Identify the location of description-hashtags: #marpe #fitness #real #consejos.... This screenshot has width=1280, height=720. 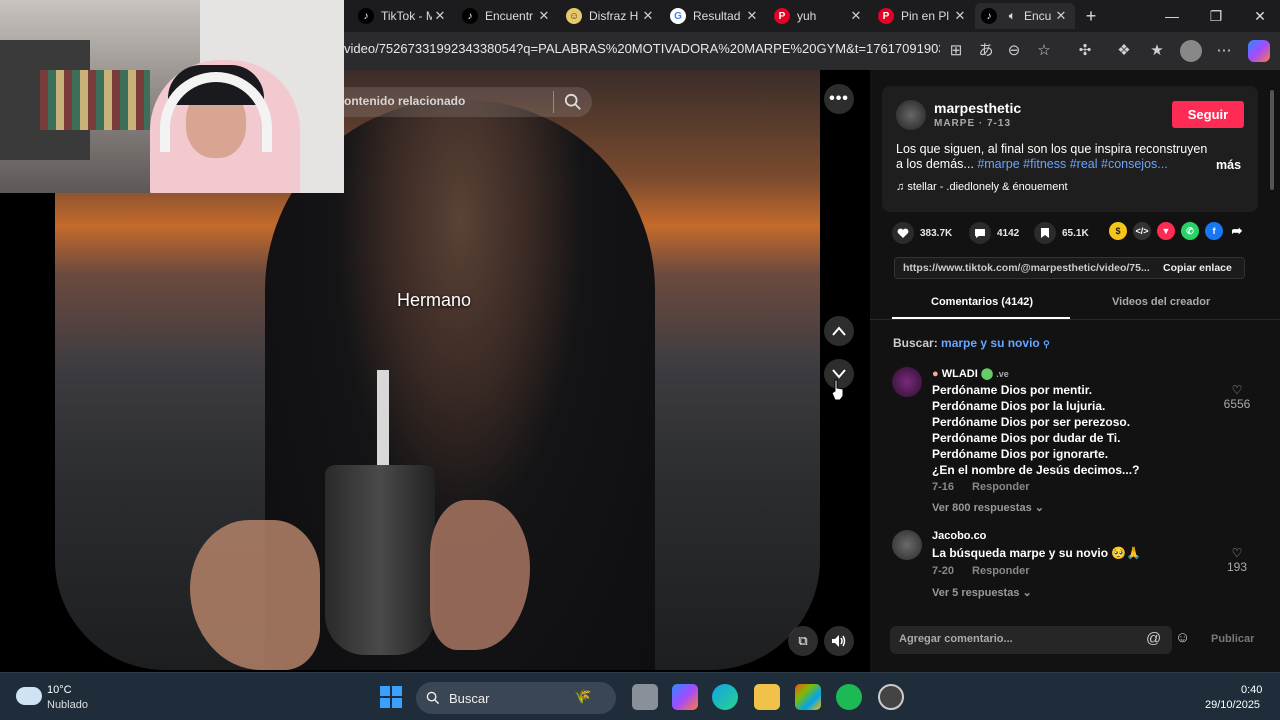
(1072, 164).